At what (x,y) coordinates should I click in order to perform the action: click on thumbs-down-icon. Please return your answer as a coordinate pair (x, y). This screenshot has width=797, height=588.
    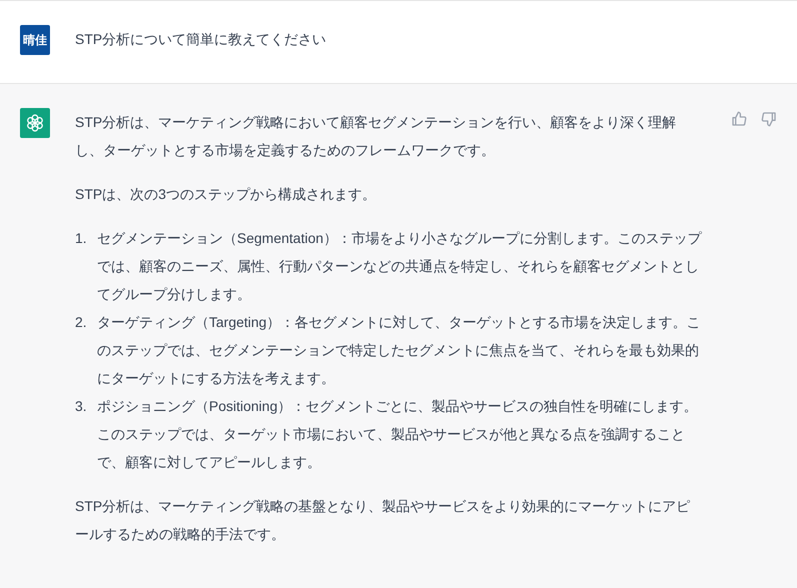
    Looking at the image, I should click on (769, 119).